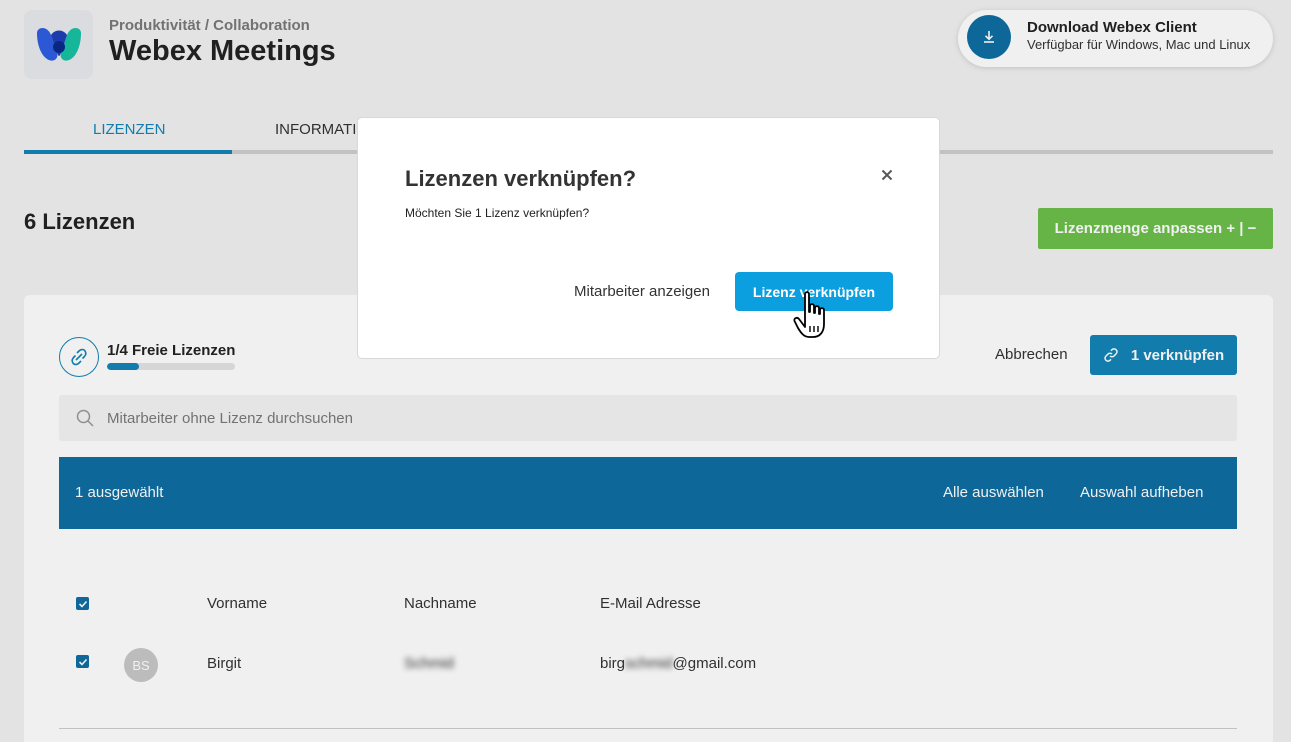 The width and height of the screenshot is (1291, 742). What do you see at coordinates (809, 314) in the screenshot?
I see `hand-cursor-icon` at bounding box center [809, 314].